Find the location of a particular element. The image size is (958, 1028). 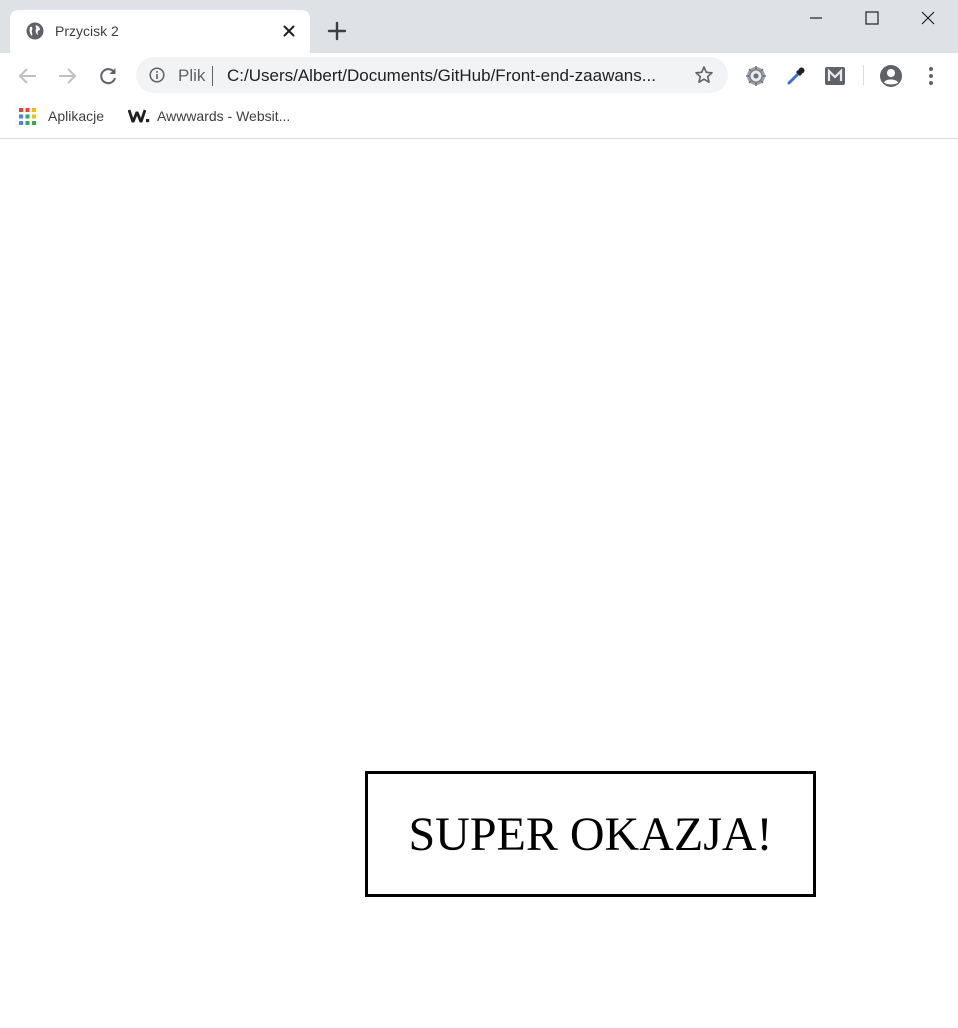

url-separator is located at coordinates (212, 76).